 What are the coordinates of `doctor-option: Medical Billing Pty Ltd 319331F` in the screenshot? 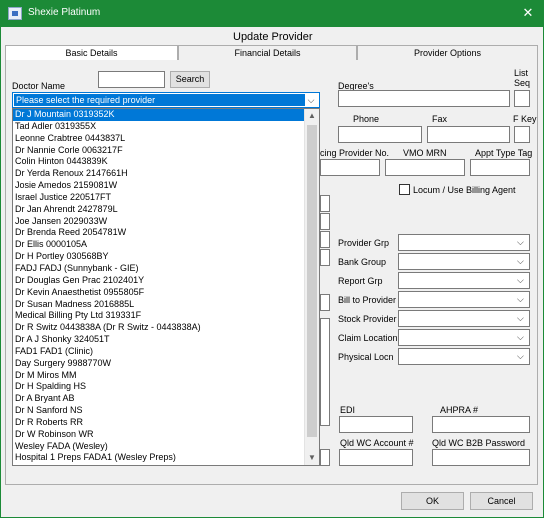 It's located at (159, 316).